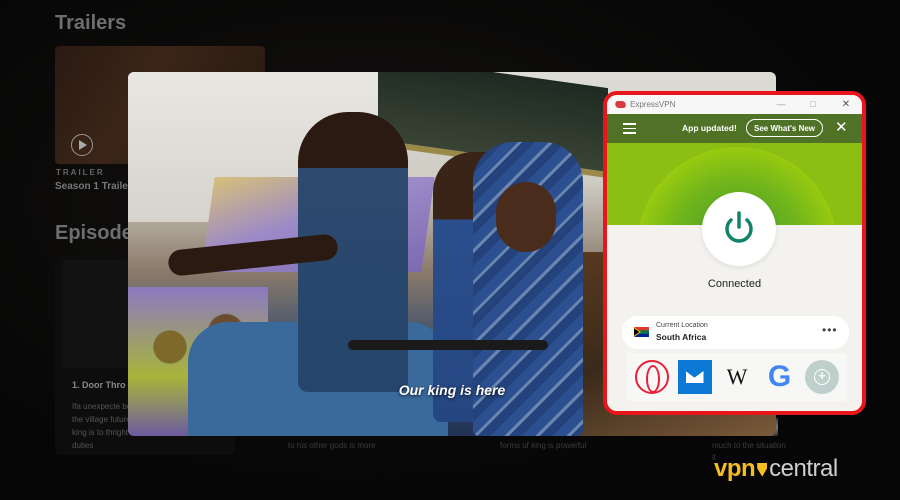 The width and height of the screenshot is (900, 500). I want to click on shortcut-mail, so click(694, 377).